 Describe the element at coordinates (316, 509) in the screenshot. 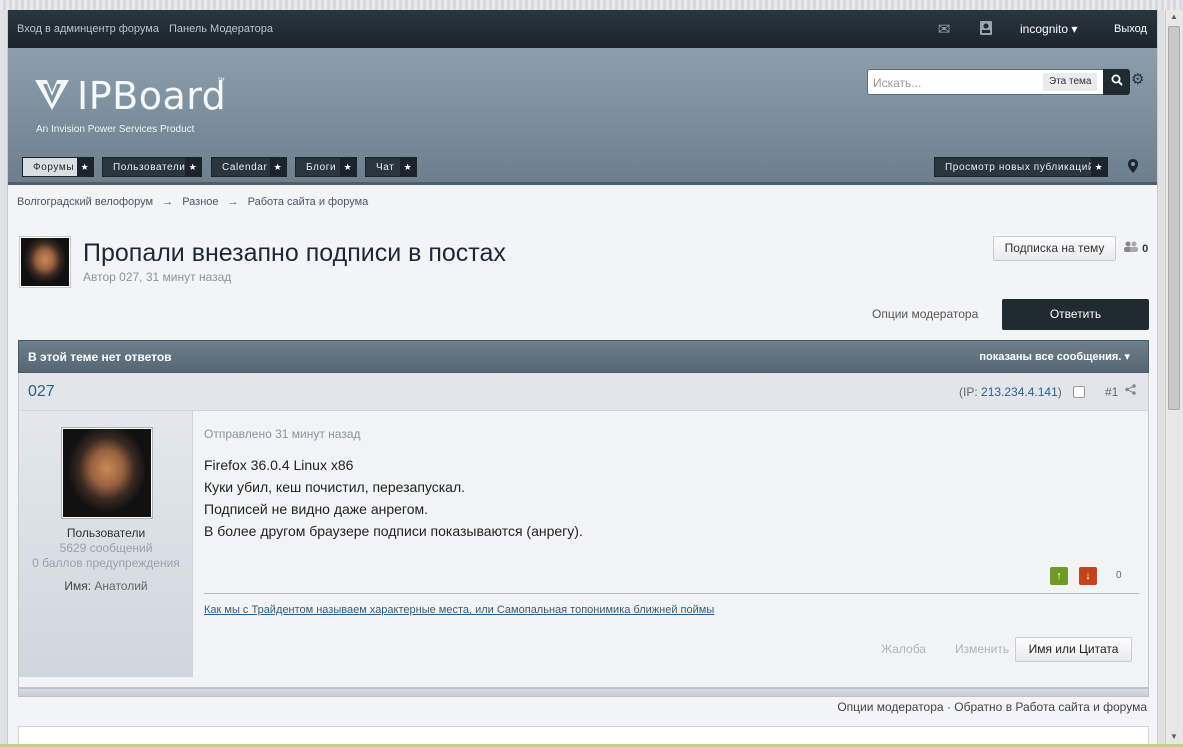

I see `post-line: Подписей не видно даже анрегом.` at that location.